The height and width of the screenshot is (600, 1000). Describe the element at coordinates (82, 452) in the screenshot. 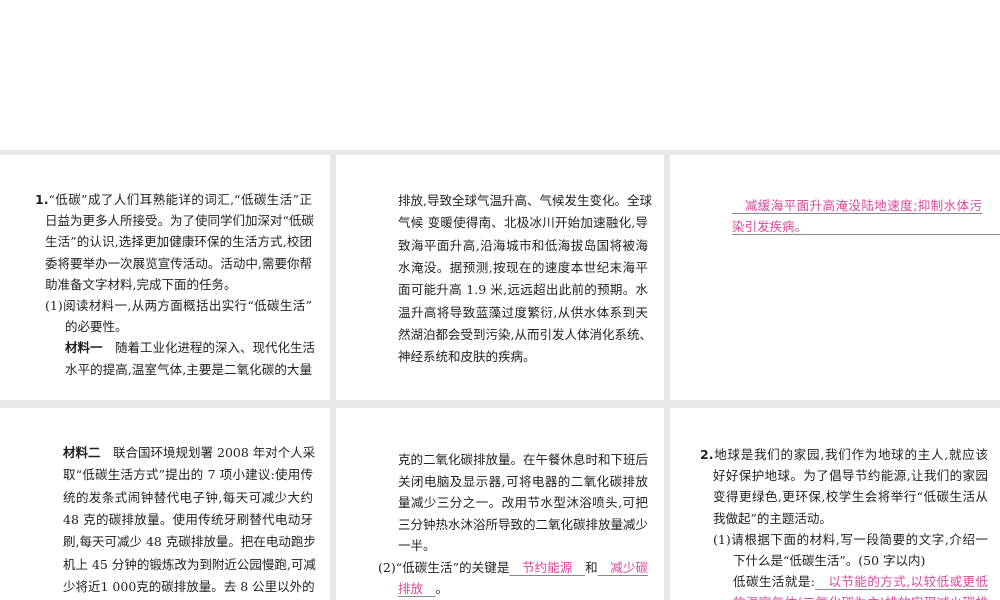

I see `text-segment: 材料二` at that location.